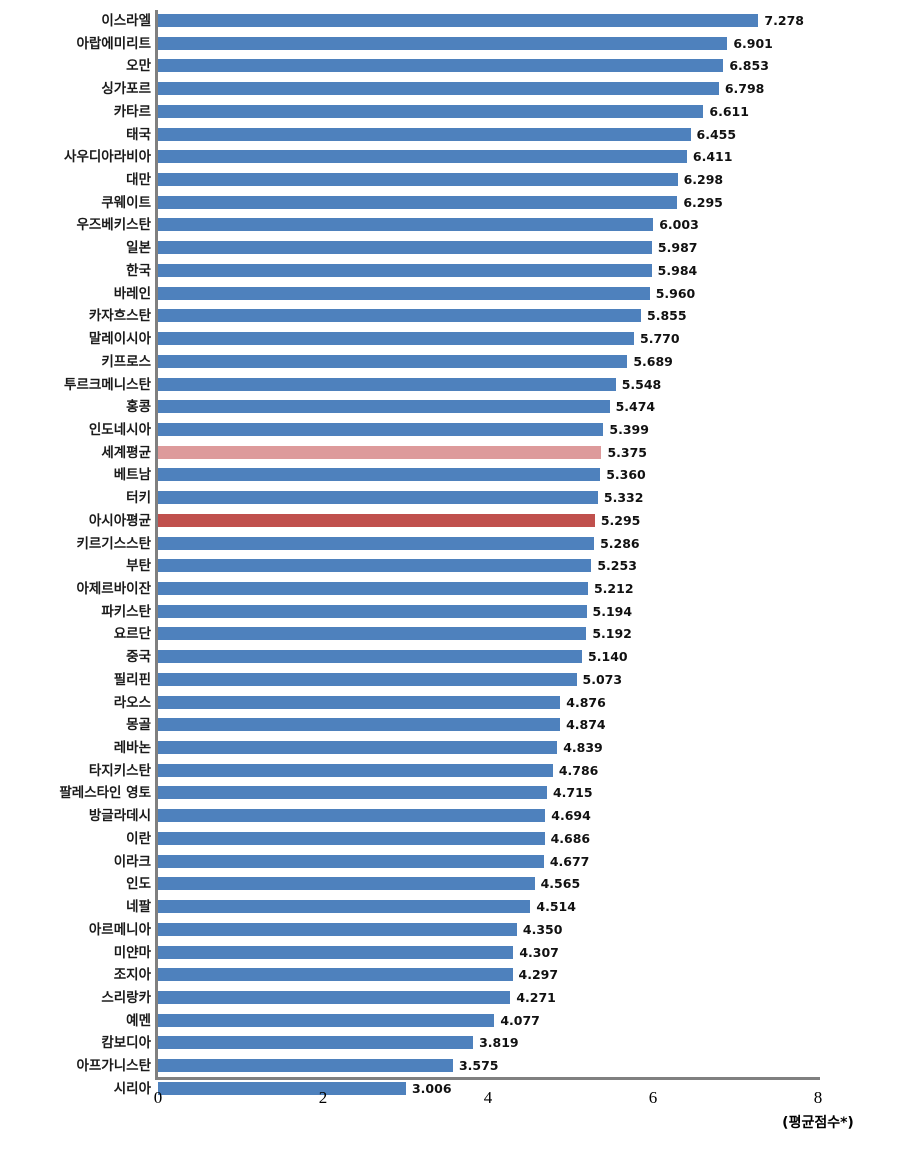 The image size is (905, 1151). What do you see at coordinates (453, 771) in the screenshot?
I see `bar-row: 타지키스탄 4.786` at bounding box center [453, 771].